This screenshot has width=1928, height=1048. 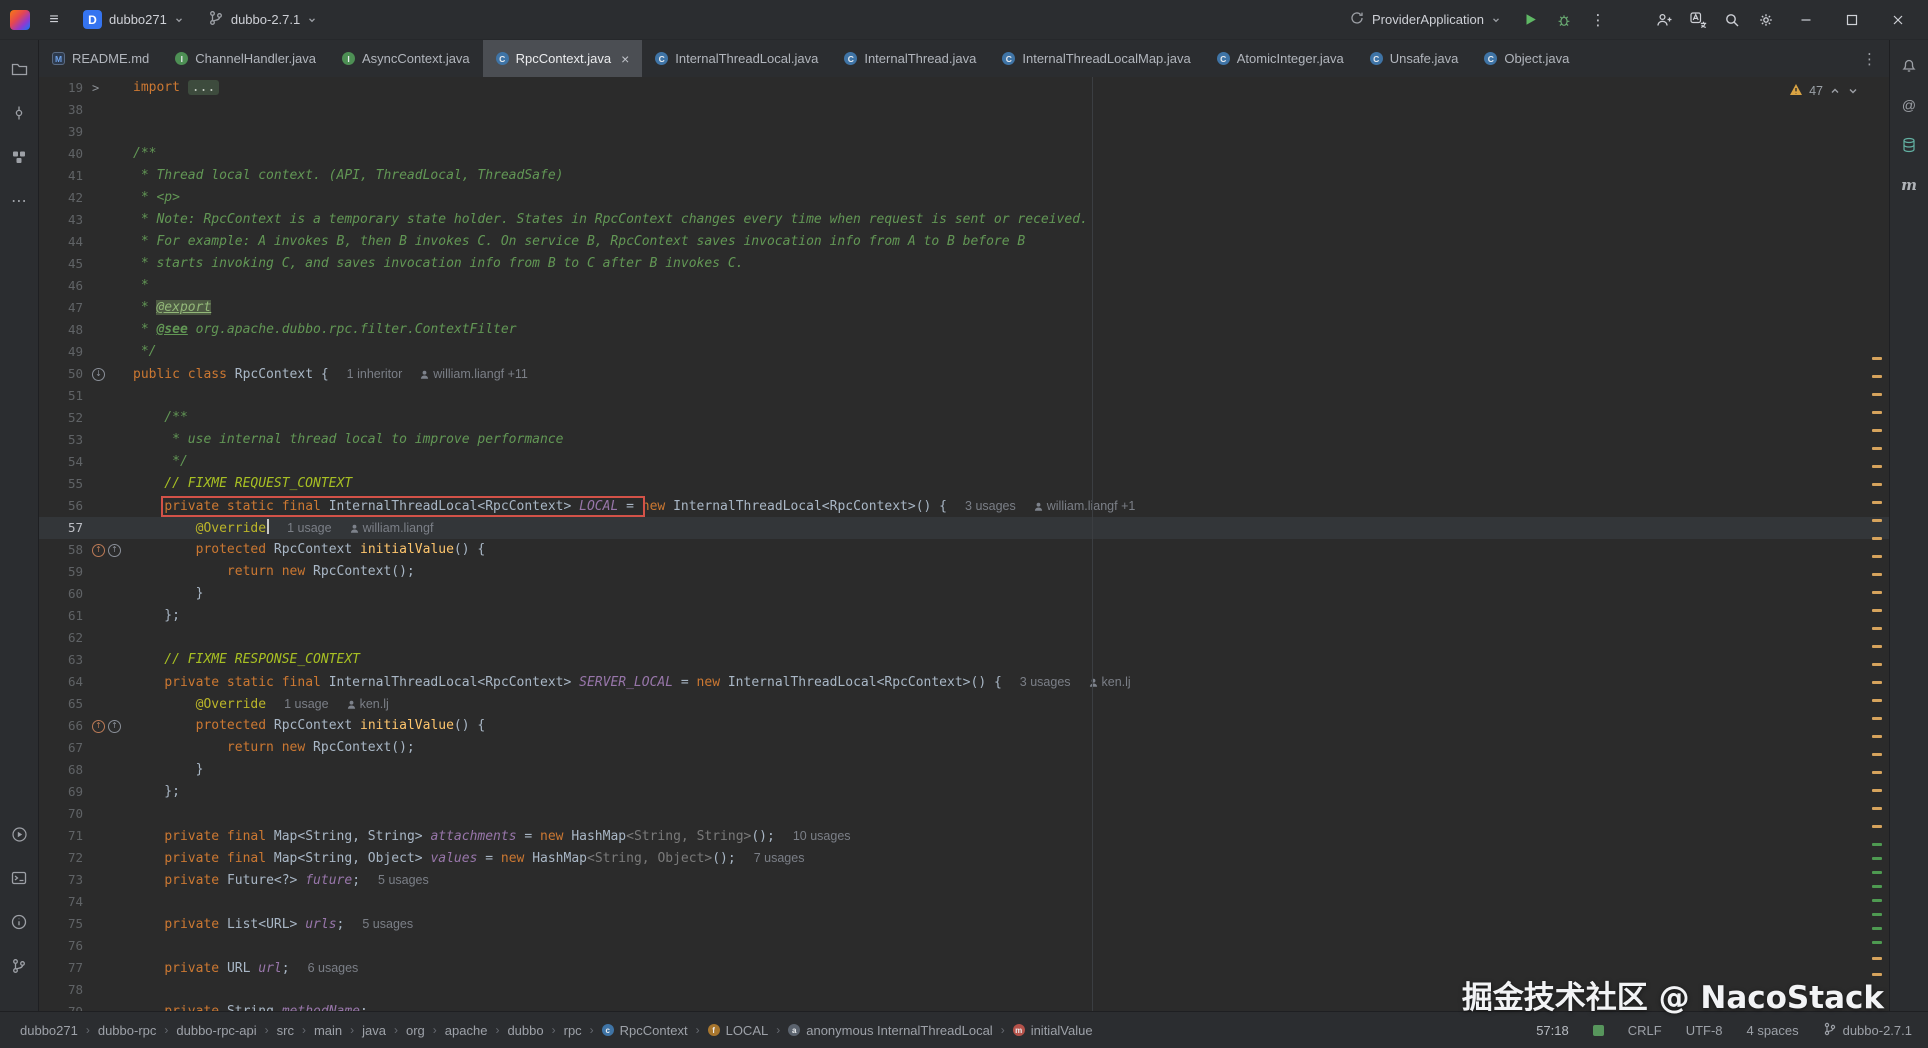 What do you see at coordinates (19, 922) in the screenshot?
I see `problems-tool-icon` at bounding box center [19, 922].